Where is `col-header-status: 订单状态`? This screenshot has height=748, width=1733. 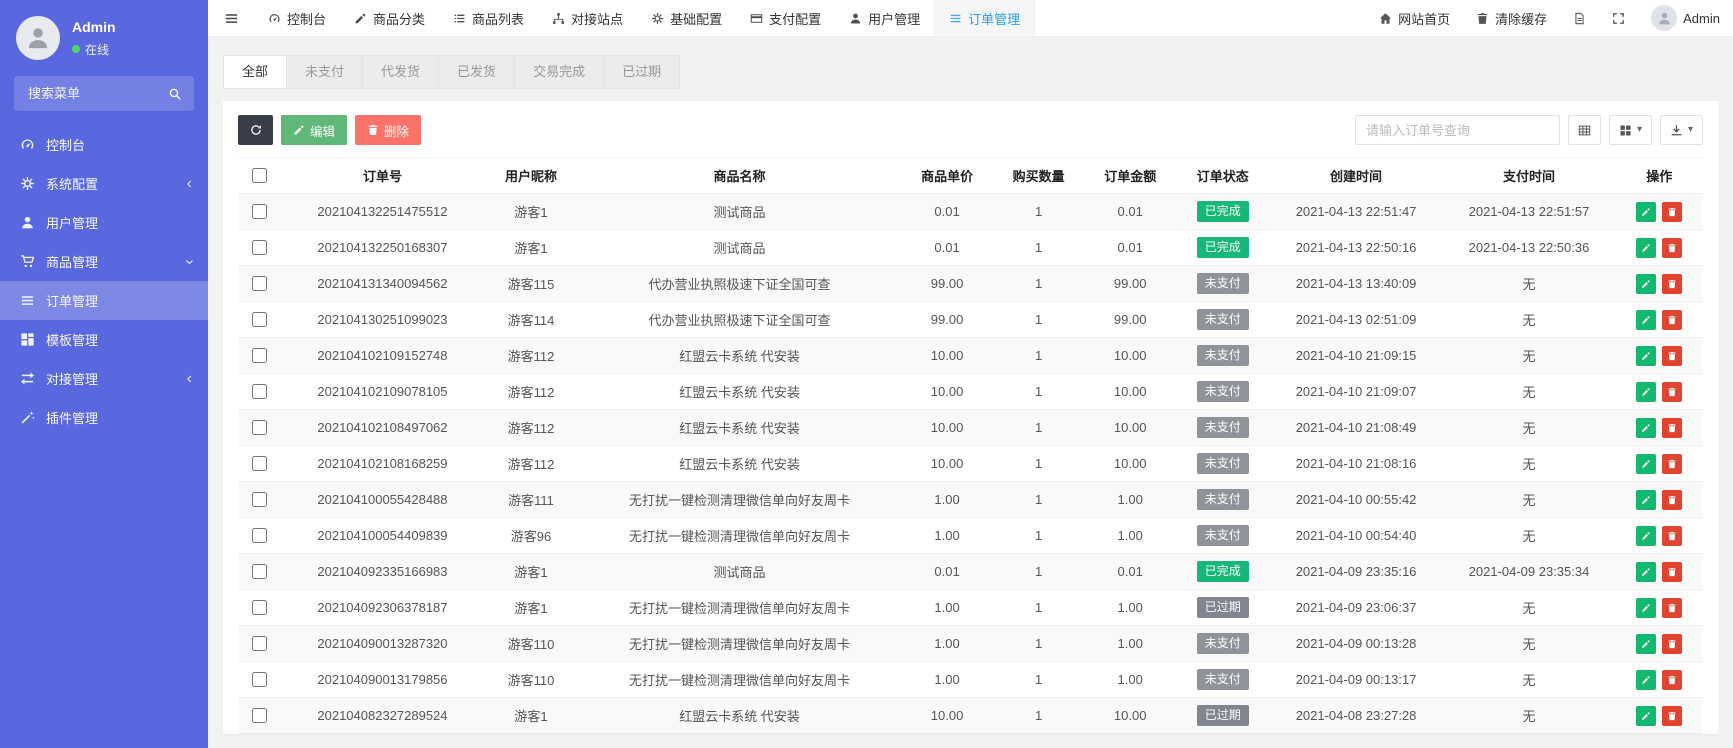
col-header-status: 订单状态 is located at coordinates (1222, 175).